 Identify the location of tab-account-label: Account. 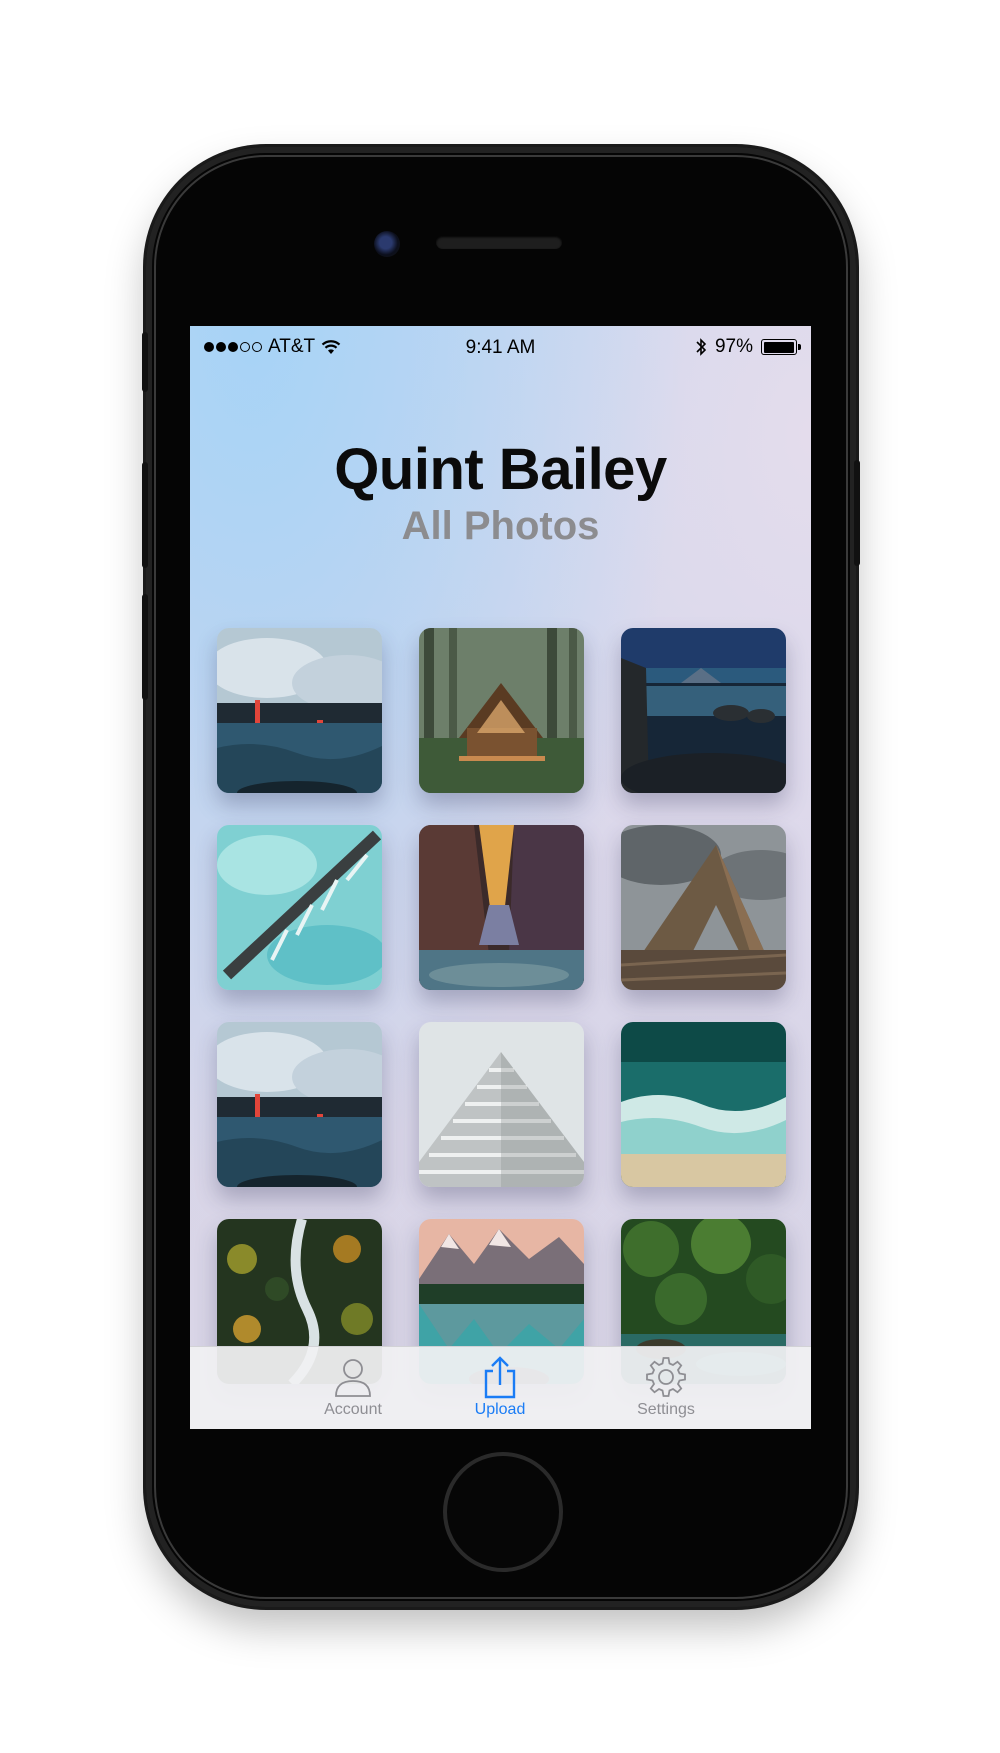
(353, 1409).